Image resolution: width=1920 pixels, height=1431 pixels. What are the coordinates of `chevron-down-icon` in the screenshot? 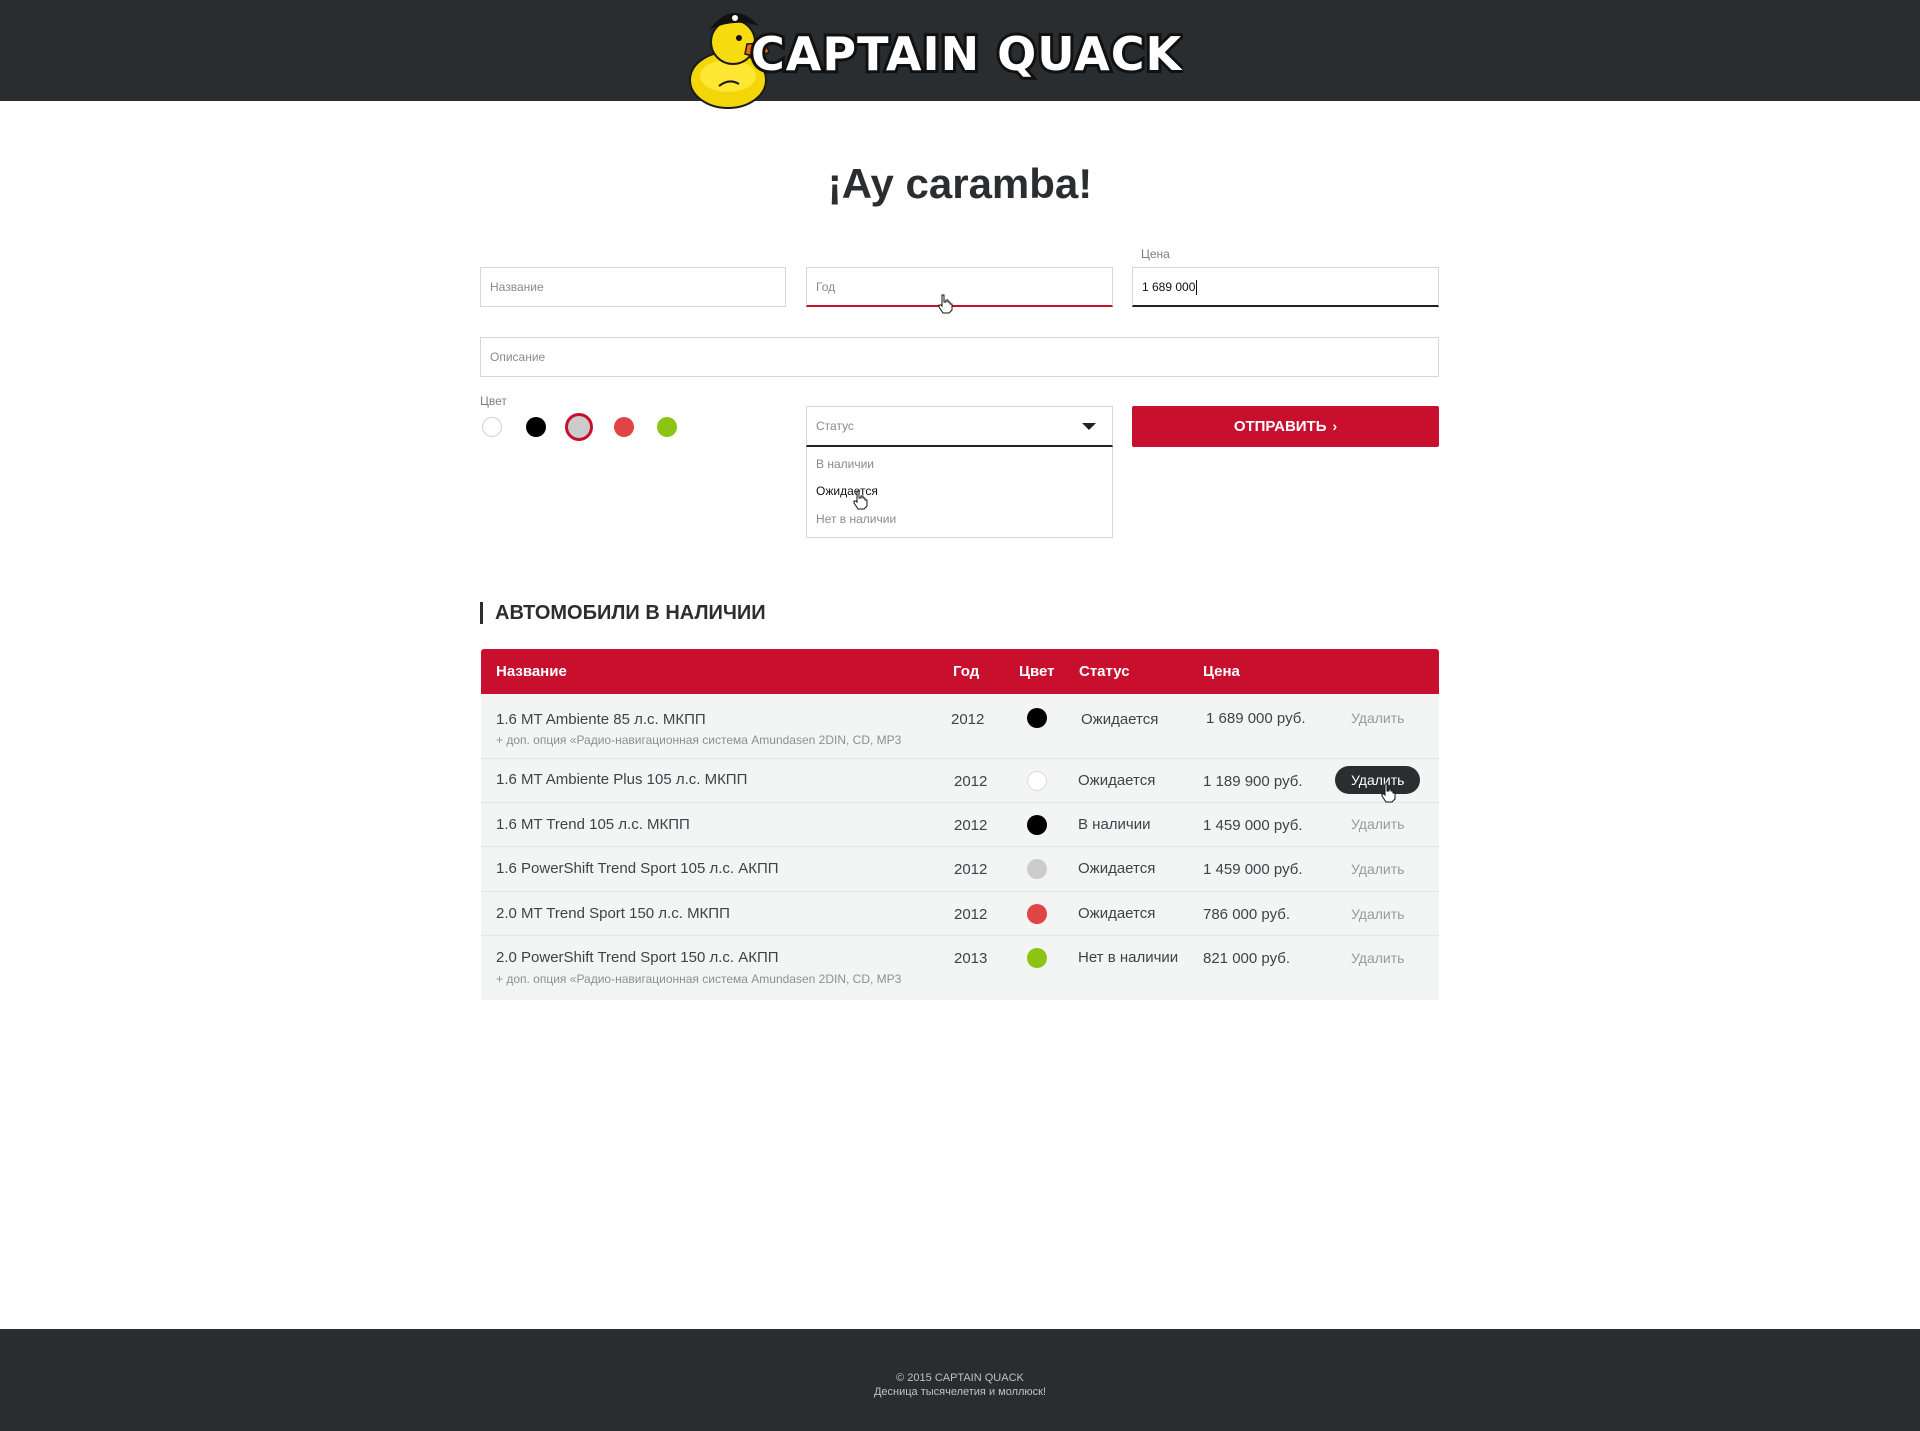 It's located at (1089, 426).